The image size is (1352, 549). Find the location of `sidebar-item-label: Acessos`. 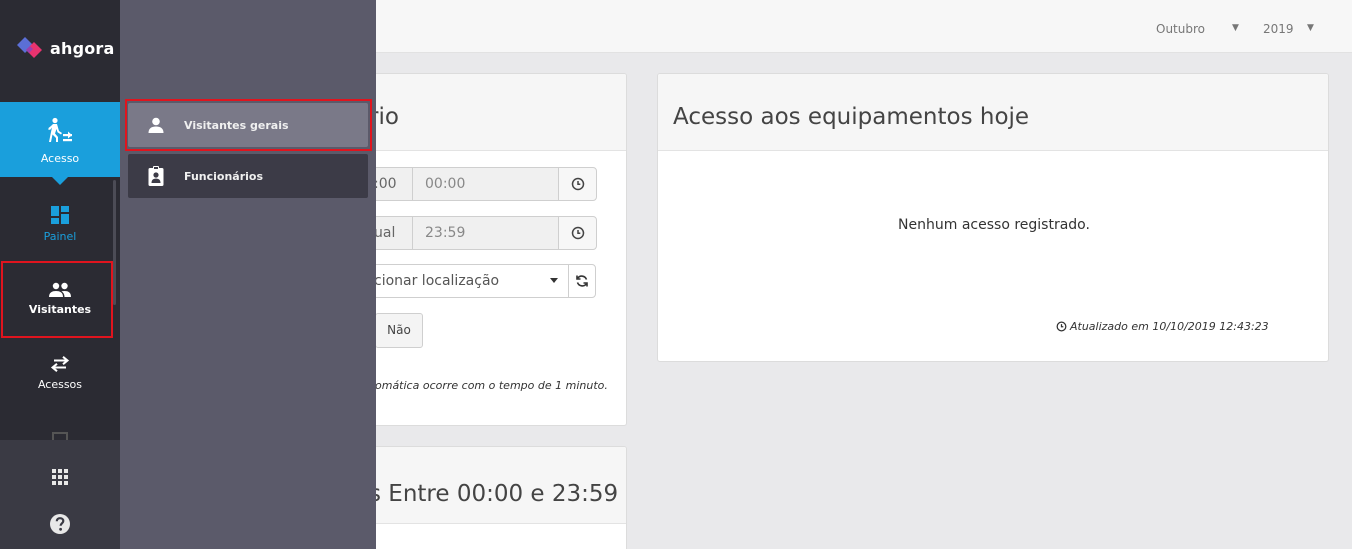

sidebar-item-label: Acessos is located at coordinates (60, 384).